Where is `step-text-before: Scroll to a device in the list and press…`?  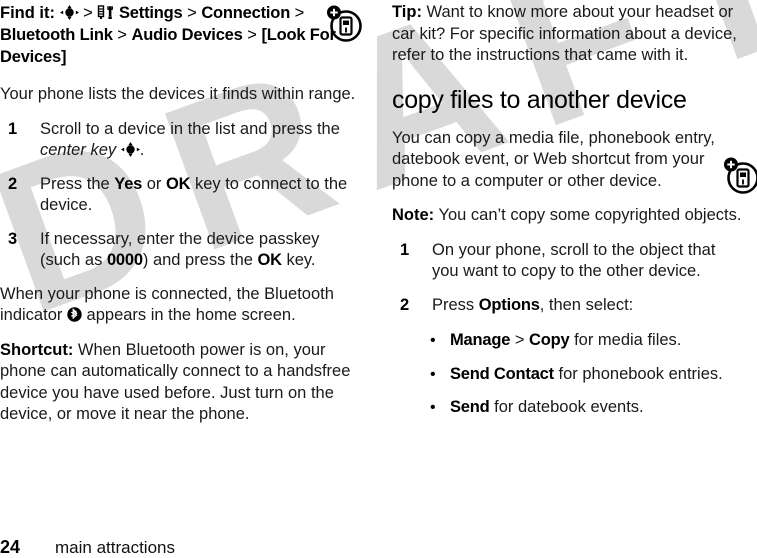 step-text-before: Scroll to a device in the list and press… is located at coordinates (190, 129).